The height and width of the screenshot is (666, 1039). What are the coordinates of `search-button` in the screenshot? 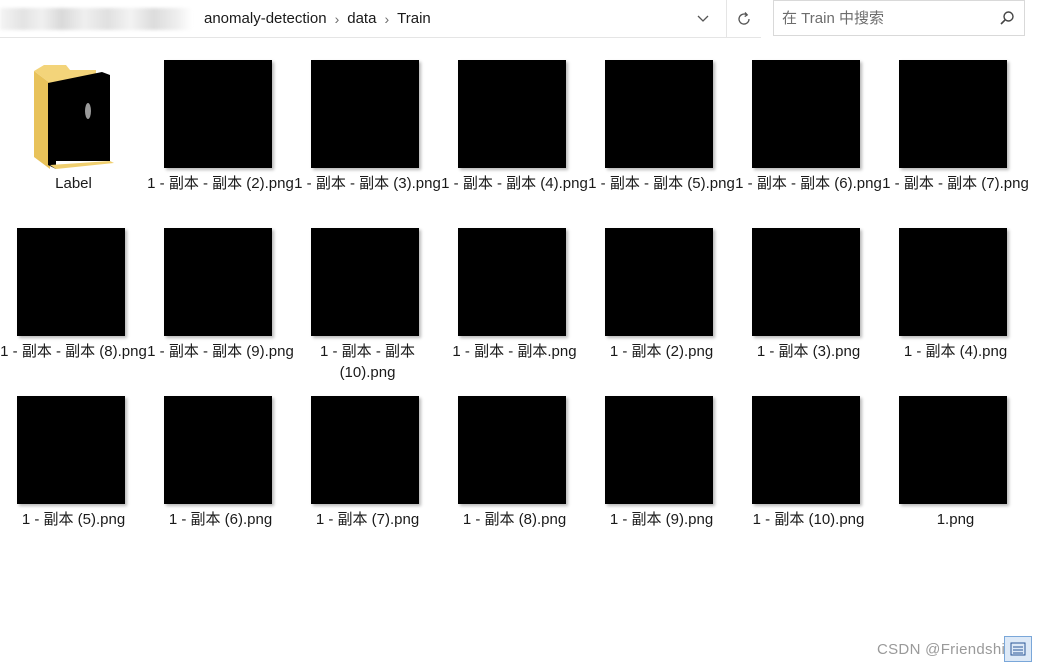 It's located at (1007, 18).